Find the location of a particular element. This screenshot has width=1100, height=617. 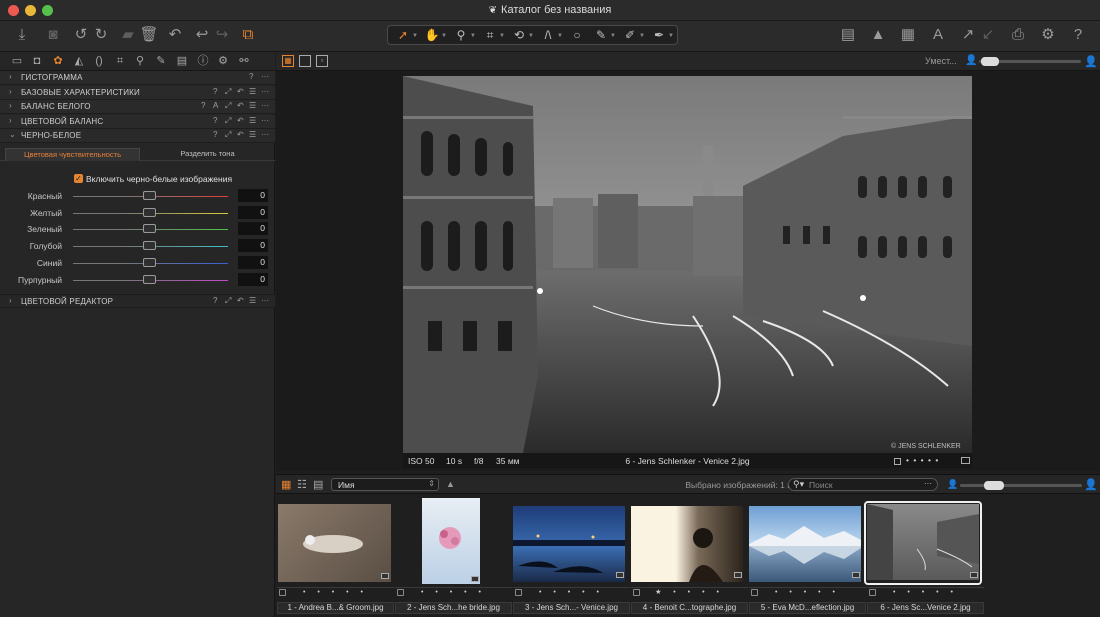

exposure-icon: ◭ is located at coordinates (79, 61).